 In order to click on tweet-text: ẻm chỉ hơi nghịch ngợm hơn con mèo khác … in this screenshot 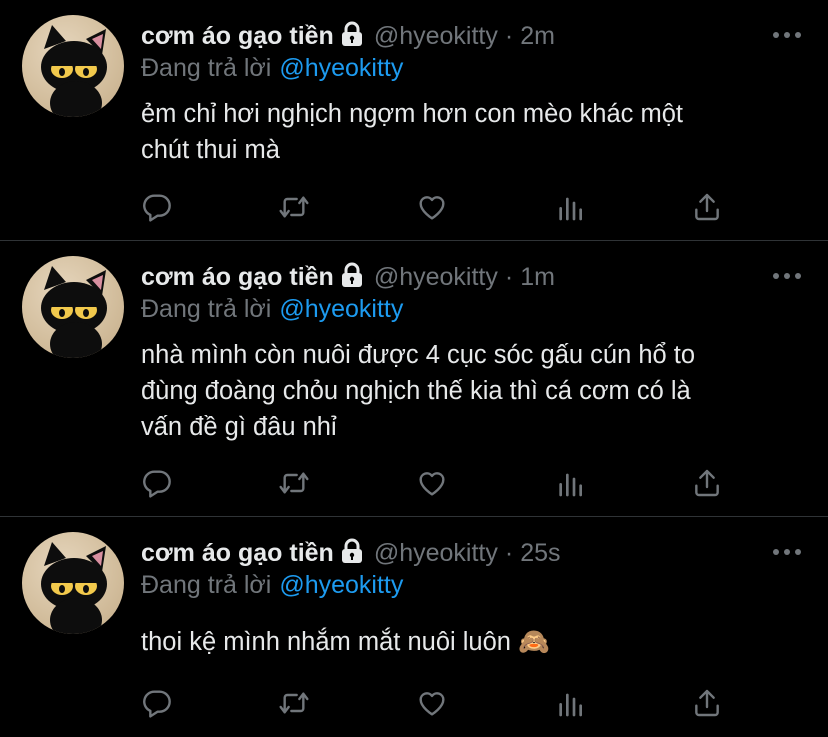, I will do `click(471, 132)`.